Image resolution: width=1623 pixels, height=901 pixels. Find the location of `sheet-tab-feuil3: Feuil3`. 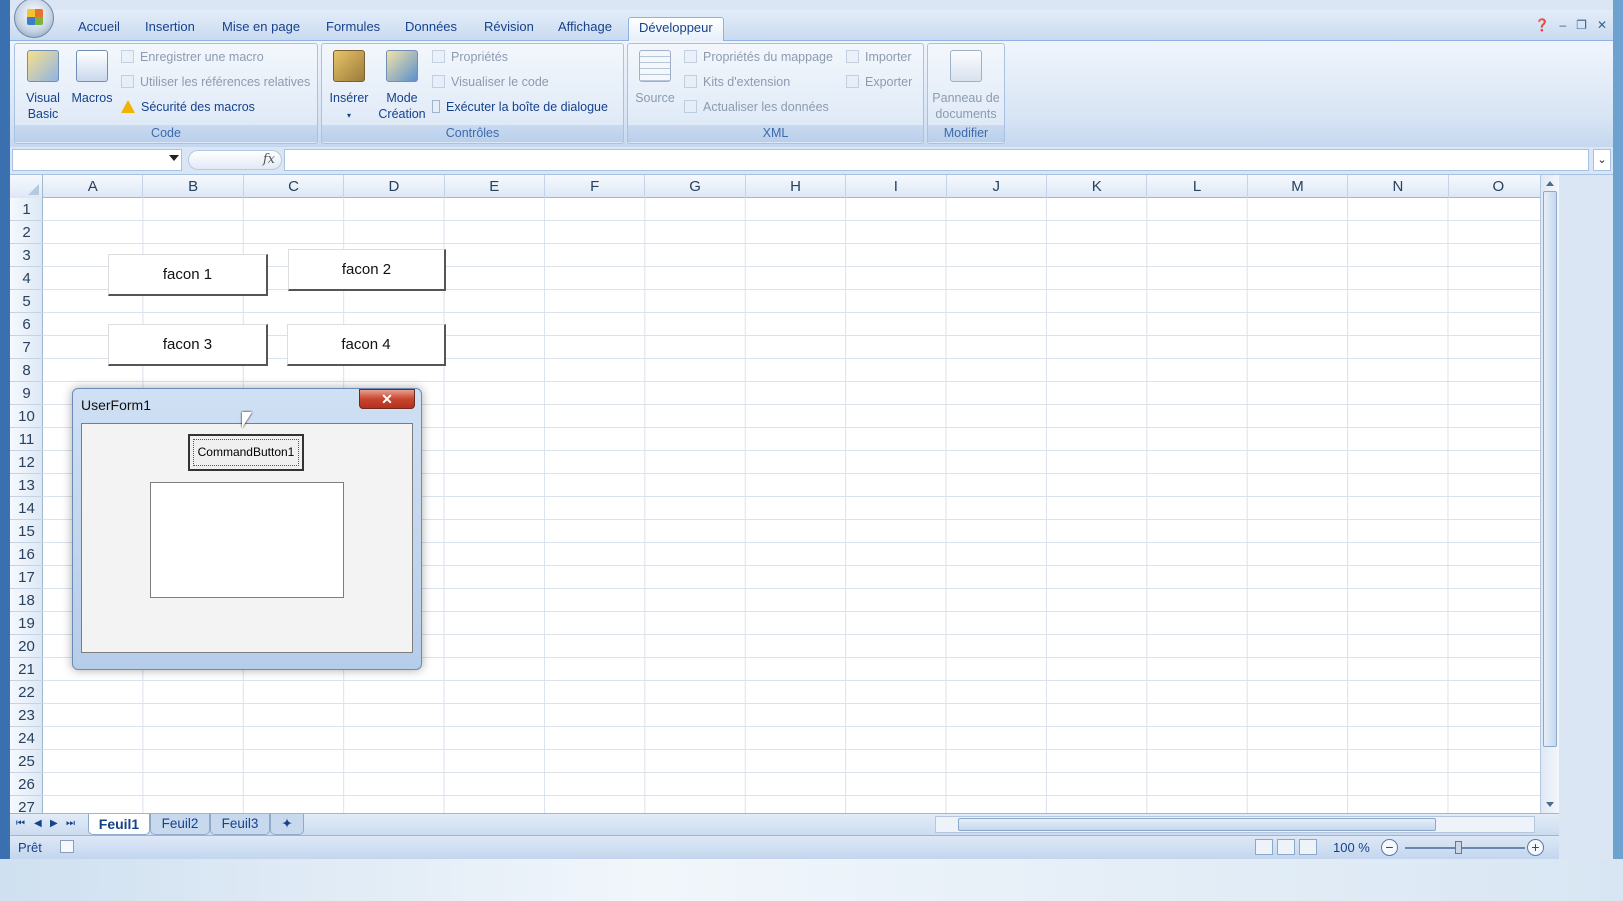

sheet-tab-feuil3: Feuil3 is located at coordinates (240, 824).